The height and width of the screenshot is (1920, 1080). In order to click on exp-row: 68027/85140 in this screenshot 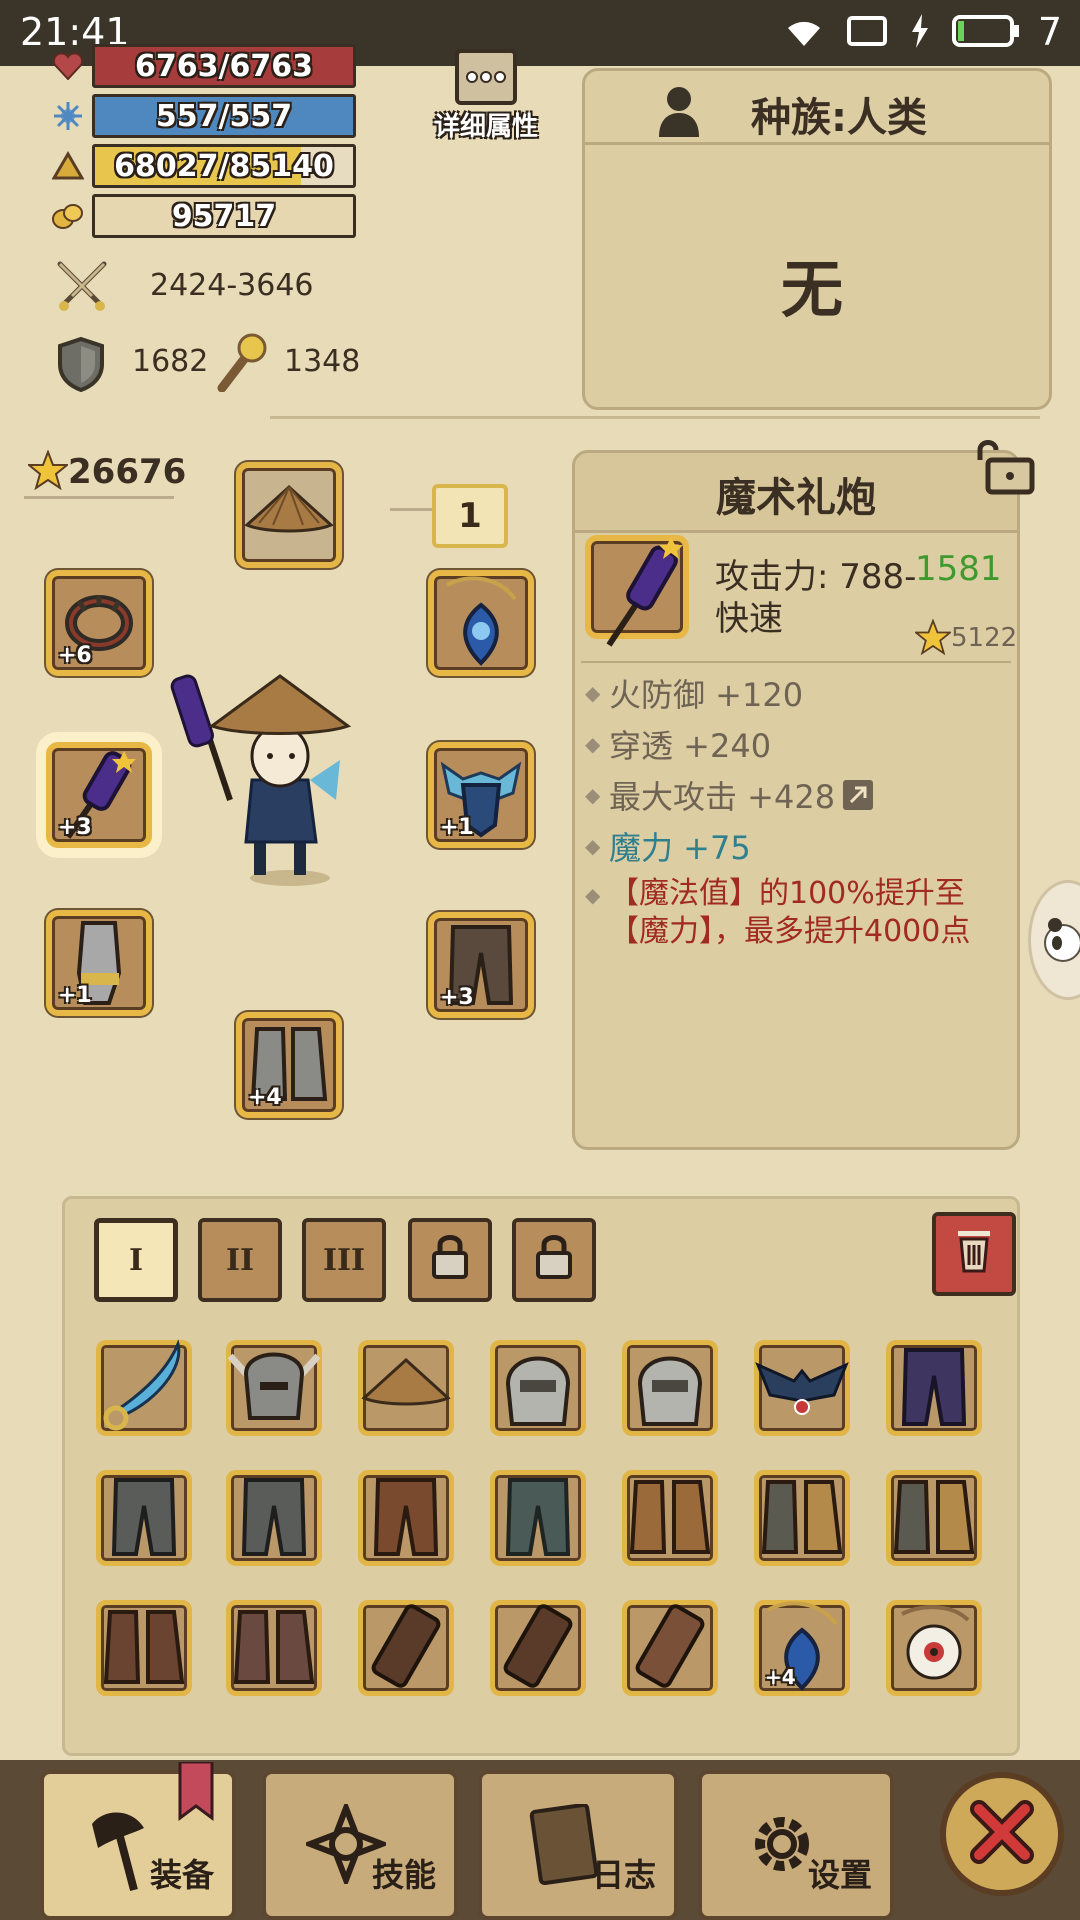, I will do `click(203, 166)`.